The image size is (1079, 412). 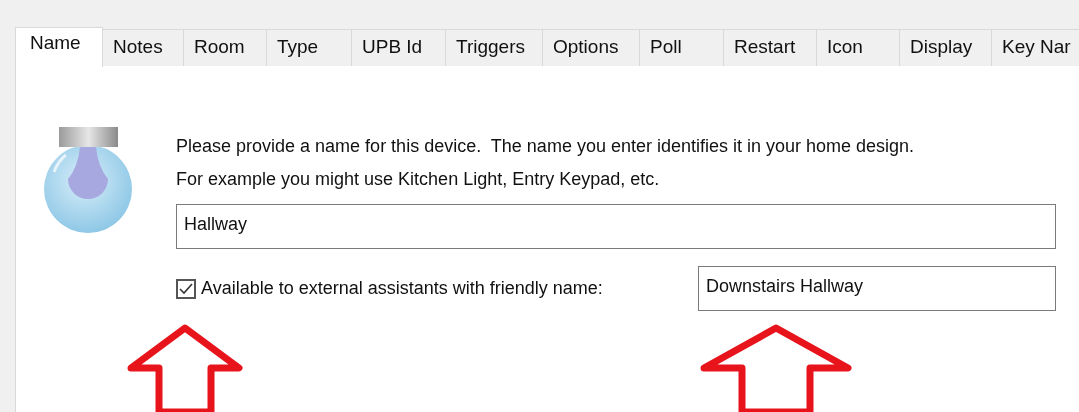 What do you see at coordinates (494, 47) in the screenshot?
I see `tab: Triggers` at bounding box center [494, 47].